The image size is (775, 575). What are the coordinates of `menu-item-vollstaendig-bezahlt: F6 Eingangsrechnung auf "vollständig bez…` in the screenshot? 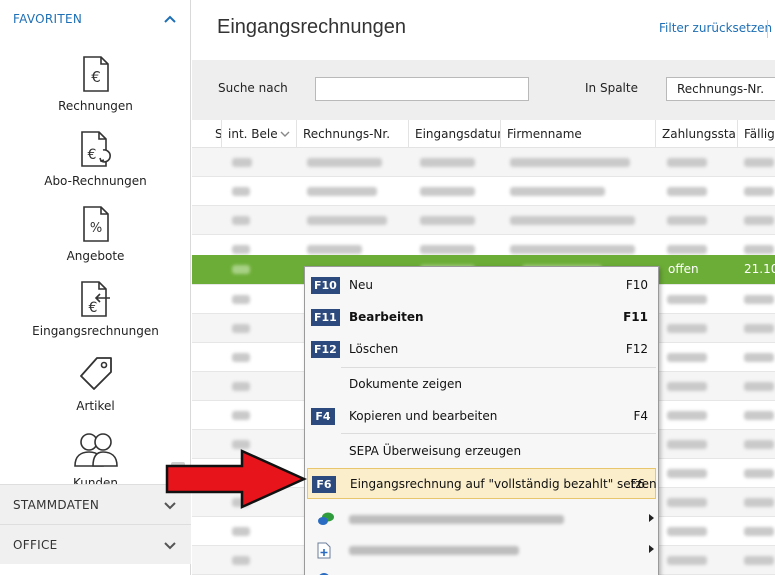 It's located at (482, 483).